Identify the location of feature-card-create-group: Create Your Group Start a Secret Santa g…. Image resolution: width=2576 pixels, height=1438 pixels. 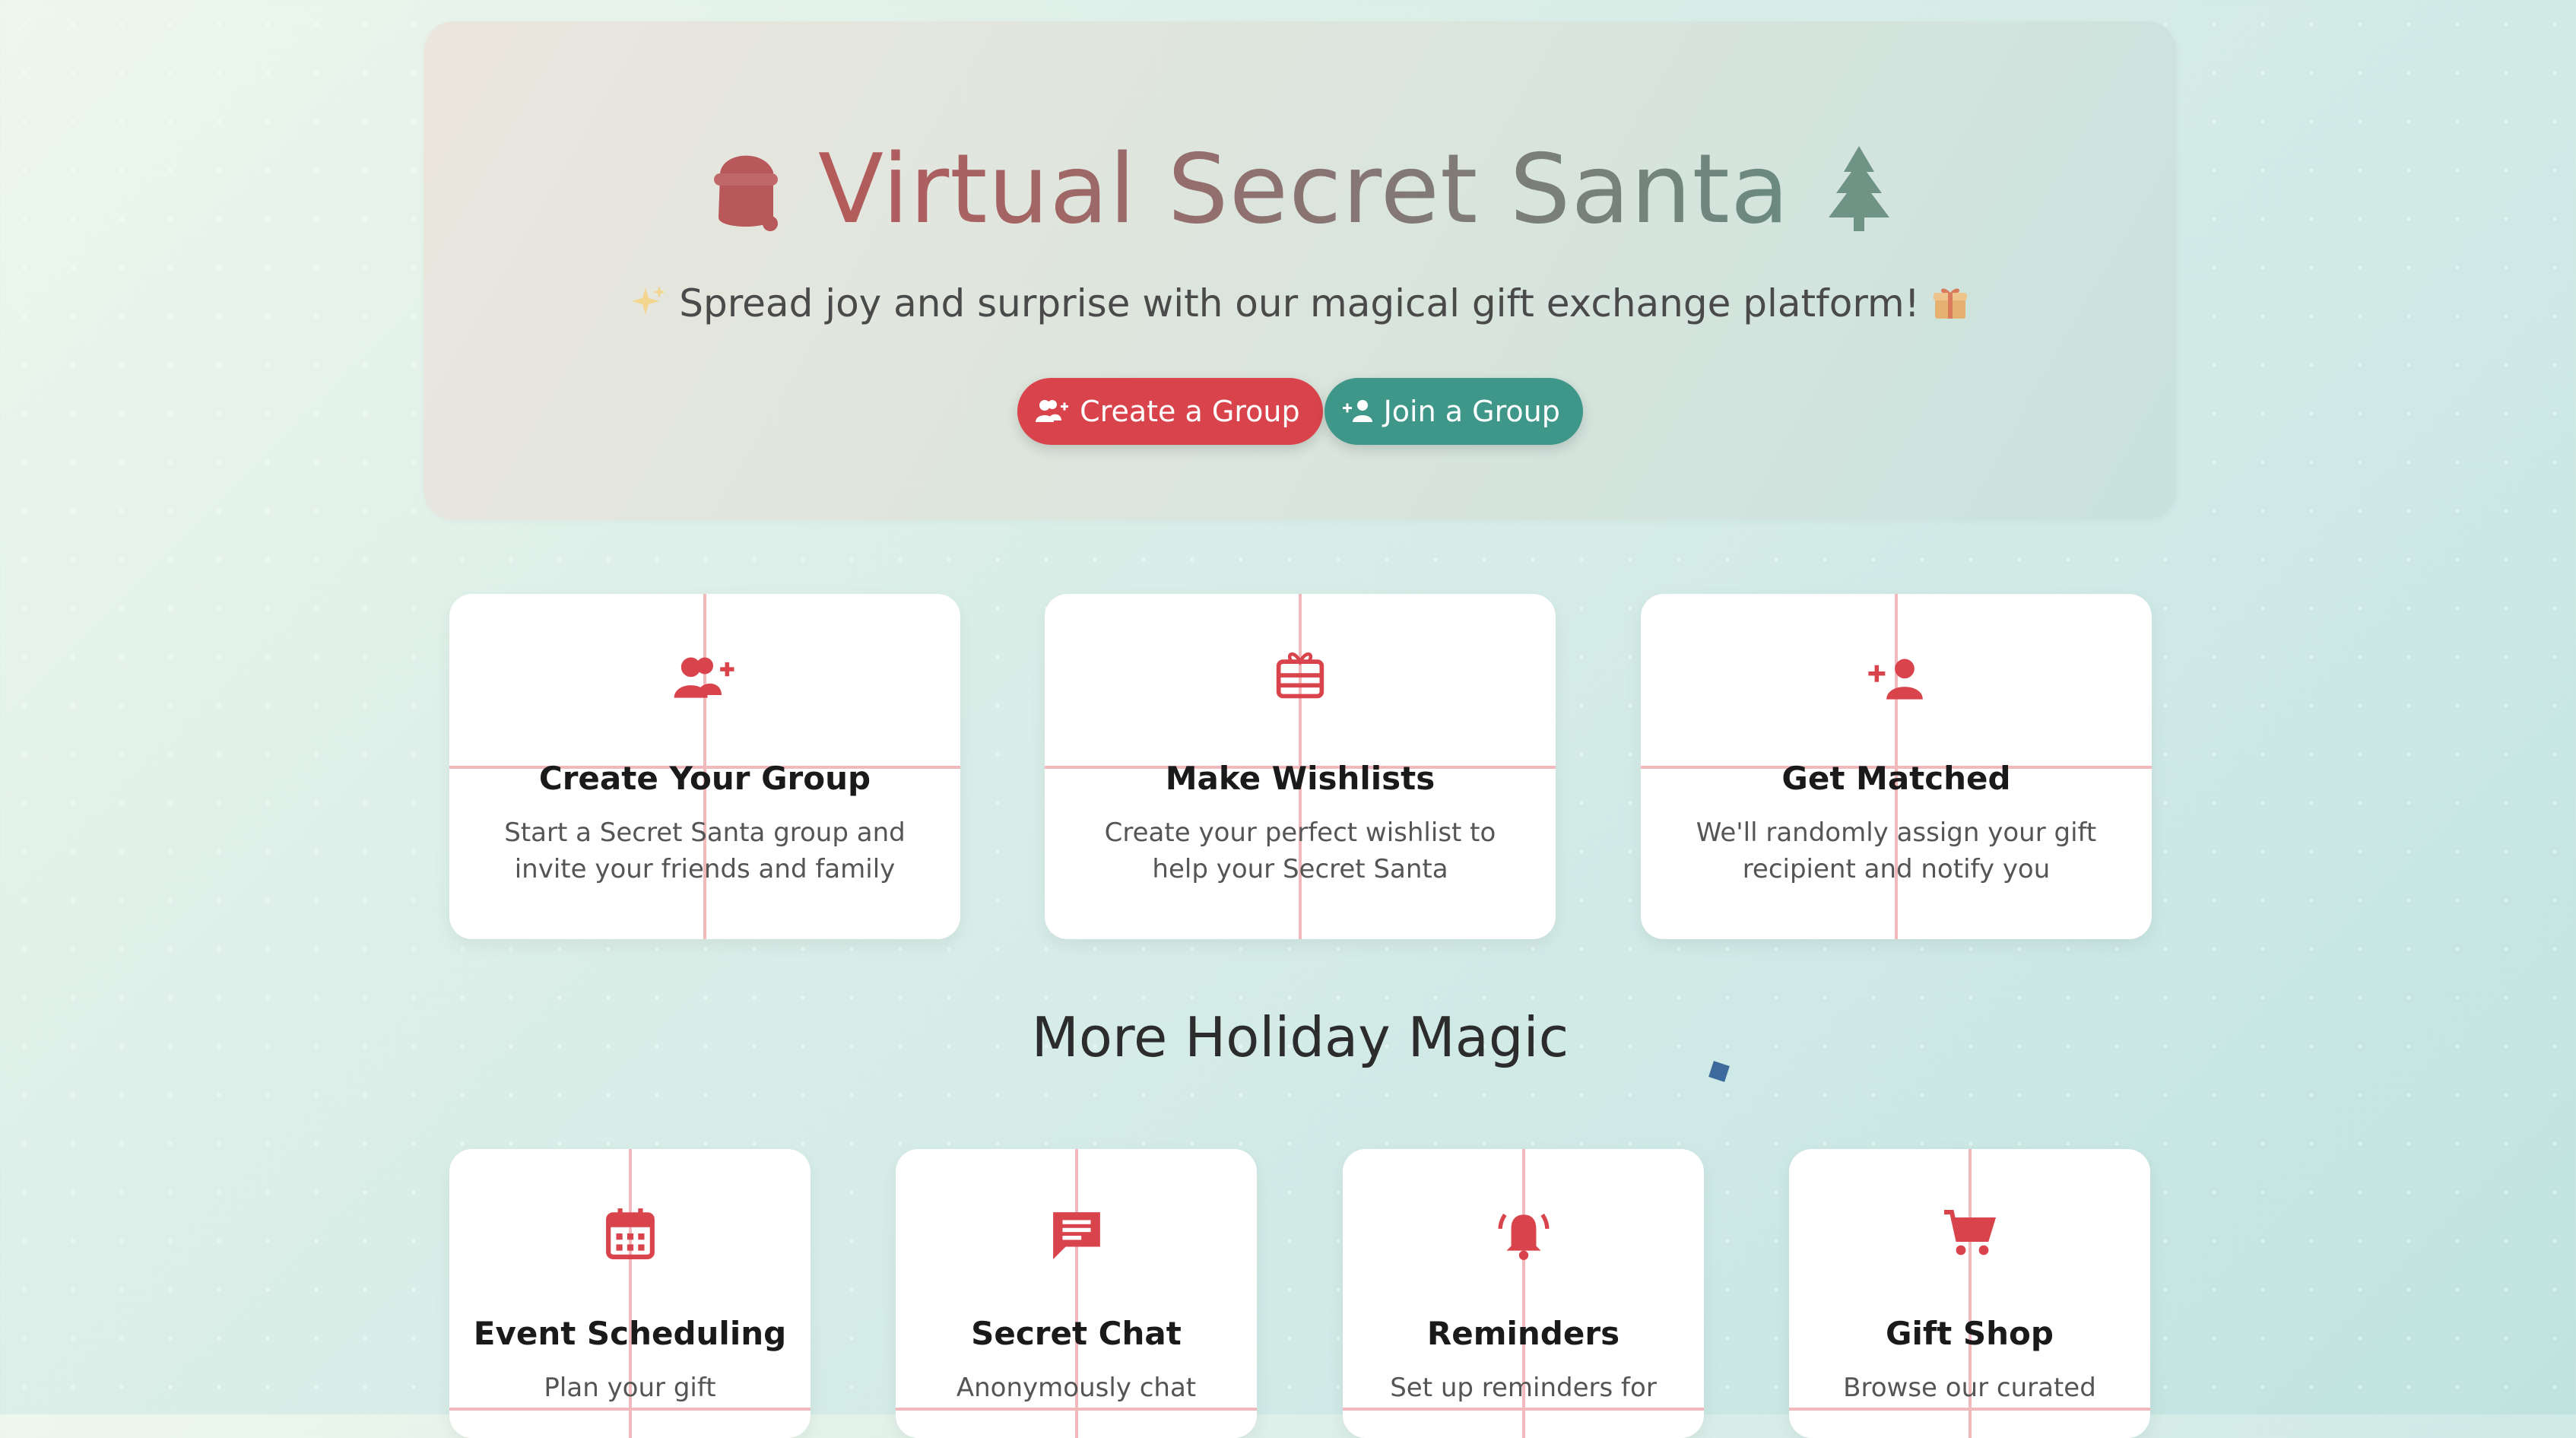
(705, 766).